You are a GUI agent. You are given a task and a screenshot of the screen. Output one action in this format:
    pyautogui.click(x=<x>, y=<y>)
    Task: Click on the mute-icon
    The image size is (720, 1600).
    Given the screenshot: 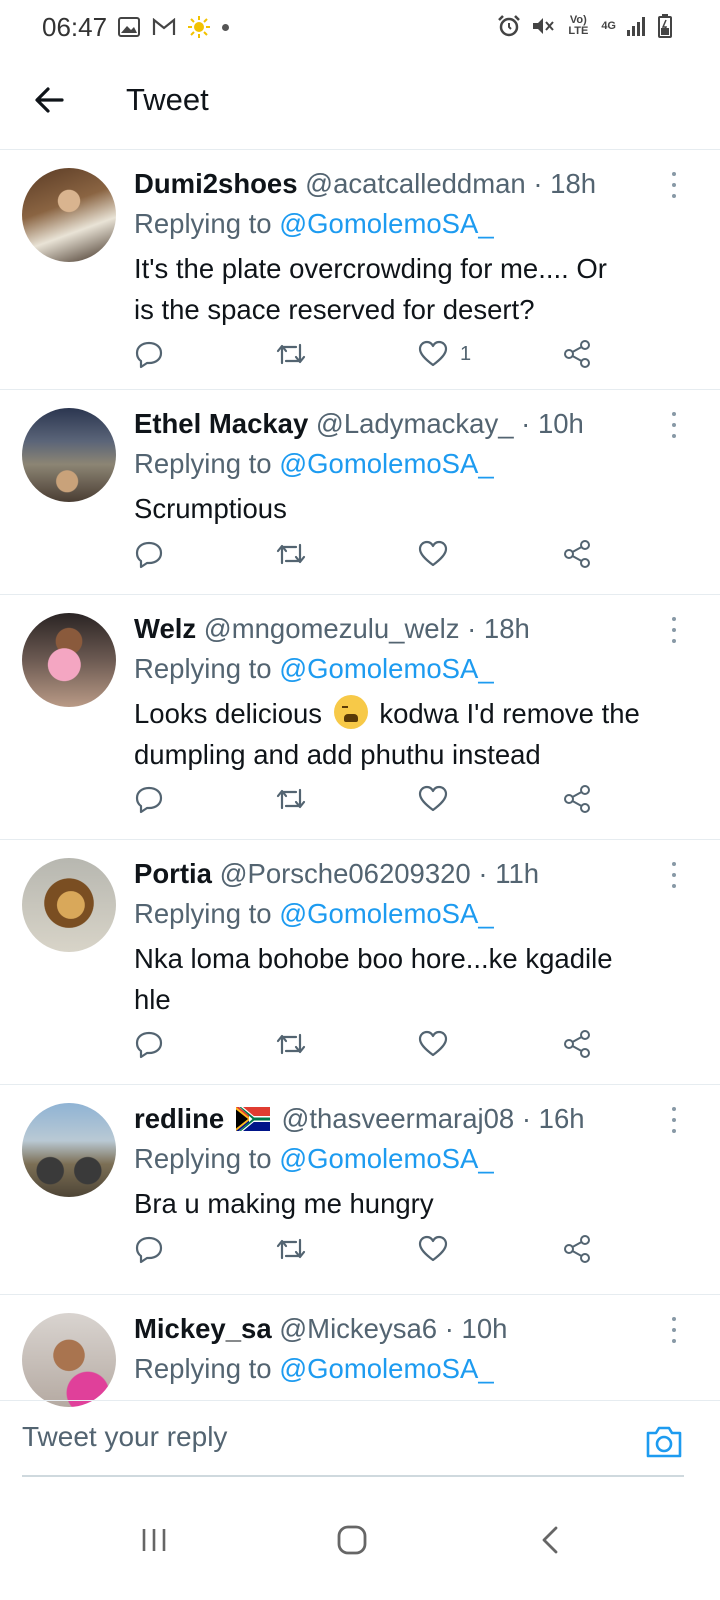 What is the action you would take?
    pyautogui.click(x=544, y=26)
    